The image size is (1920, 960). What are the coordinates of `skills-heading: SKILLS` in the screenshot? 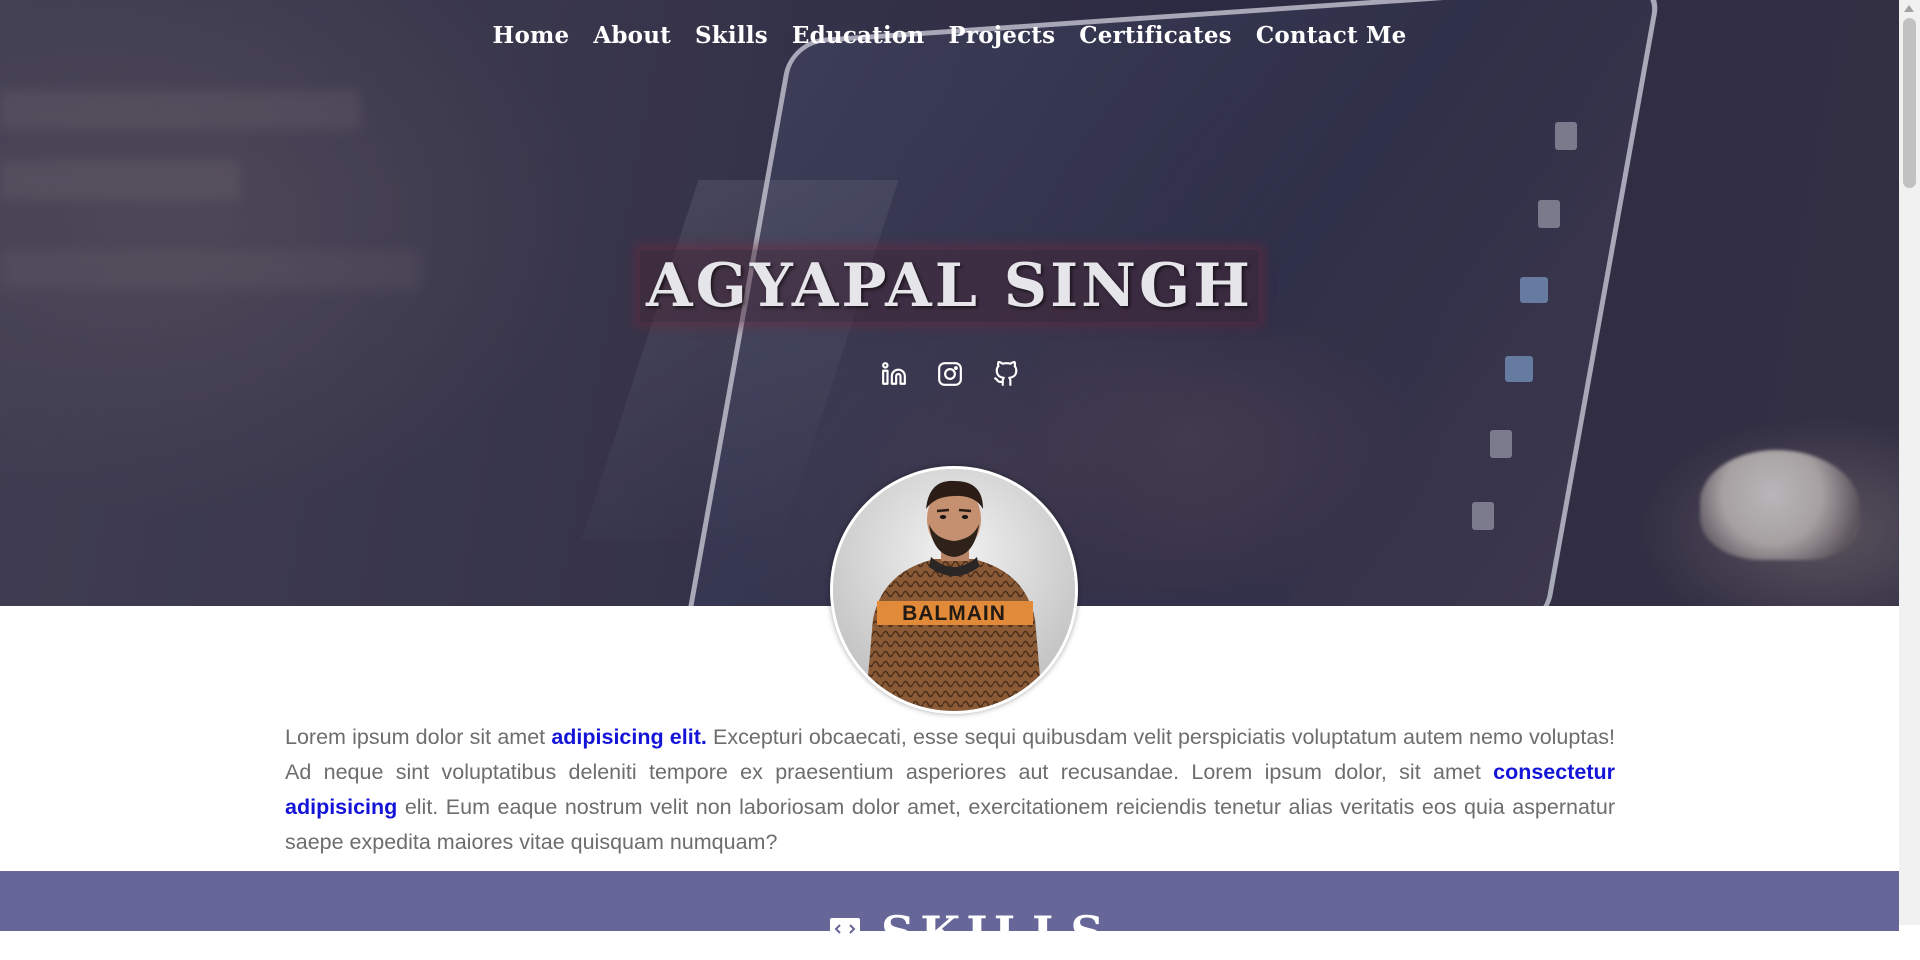 It's located at (967, 933).